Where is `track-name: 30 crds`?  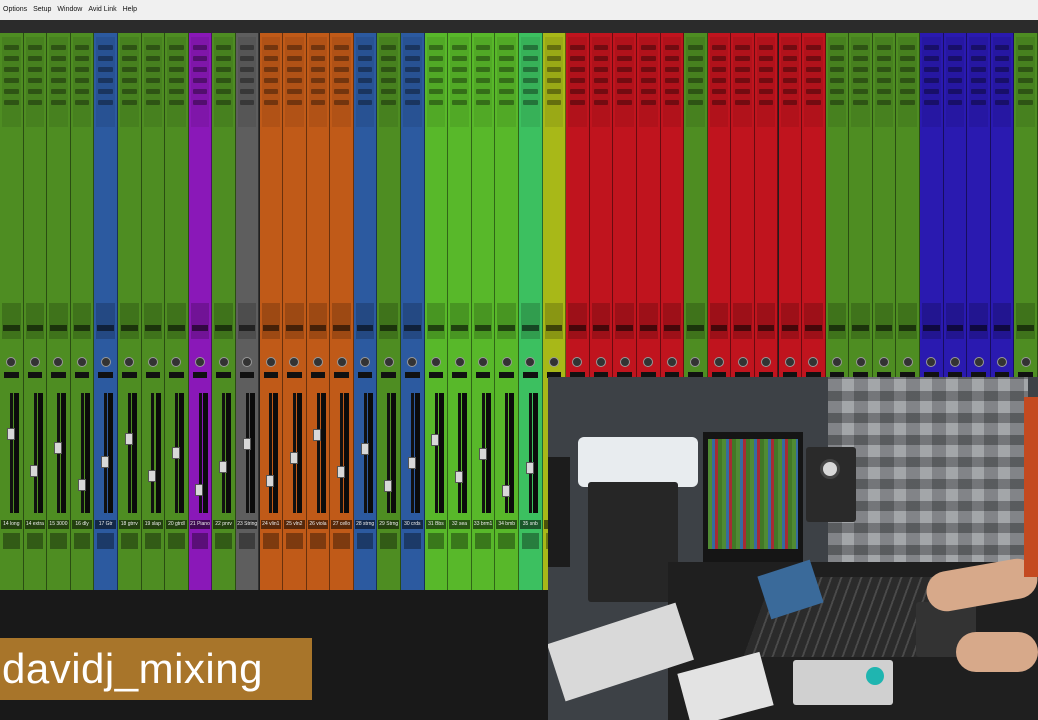
track-name: 30 crds is located at coordinates (412, 524).